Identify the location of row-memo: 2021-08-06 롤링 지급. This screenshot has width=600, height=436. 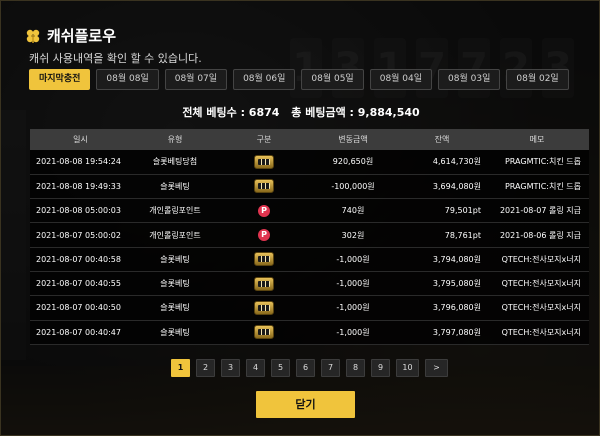
(540, 235).